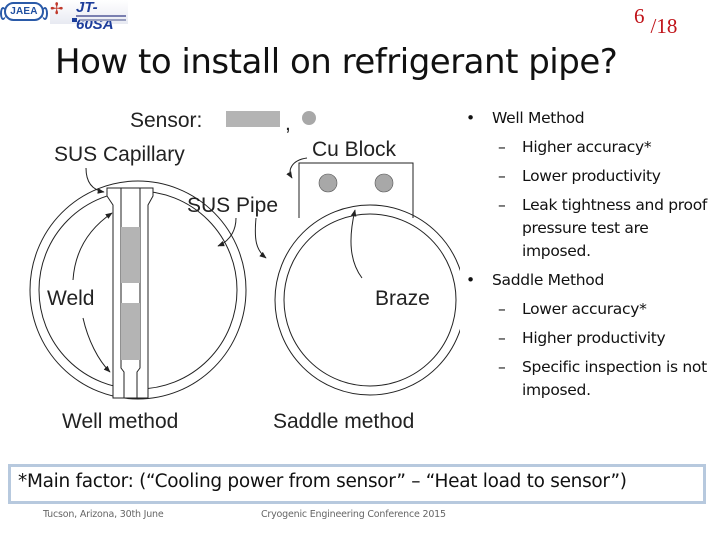  What do you see at coordinates (343, 421) in the screenshot?
I see `saddle-method-label: Saddle method` at bounding box center [343, 421].